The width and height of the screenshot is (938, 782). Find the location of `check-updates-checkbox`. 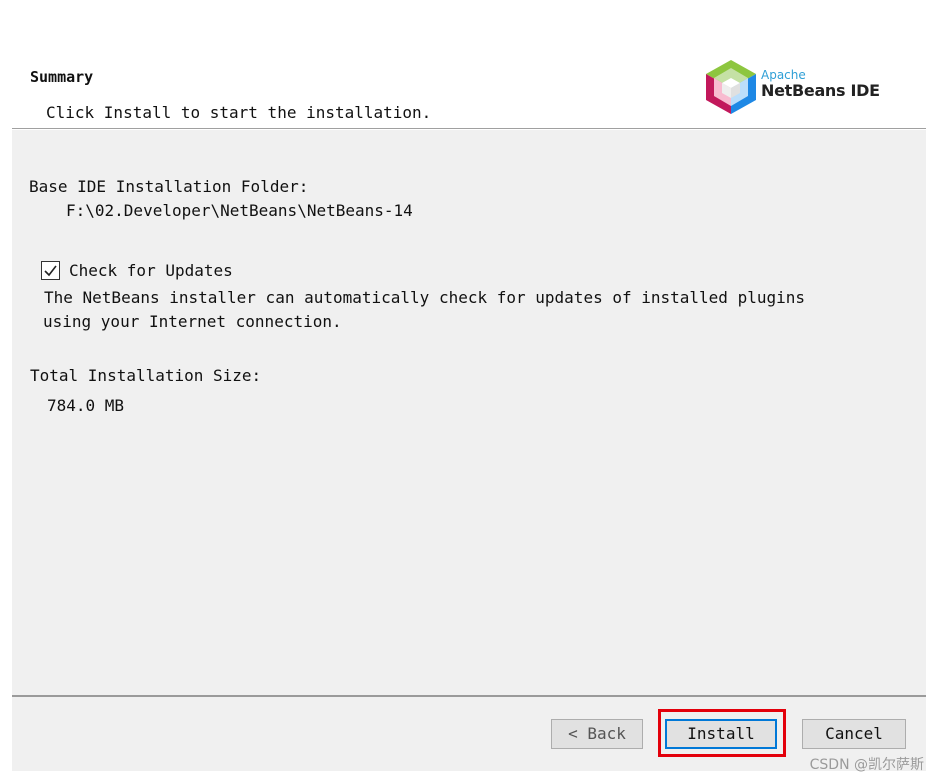

check-updates-checkbox is located at coordinates (50, 270).